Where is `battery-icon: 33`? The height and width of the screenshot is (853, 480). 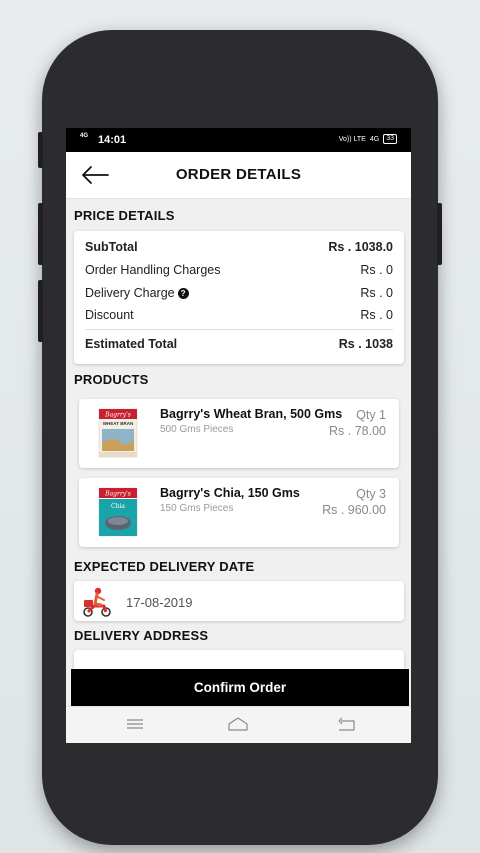 battery-icon: 33 is located at coordinates (390, 139).